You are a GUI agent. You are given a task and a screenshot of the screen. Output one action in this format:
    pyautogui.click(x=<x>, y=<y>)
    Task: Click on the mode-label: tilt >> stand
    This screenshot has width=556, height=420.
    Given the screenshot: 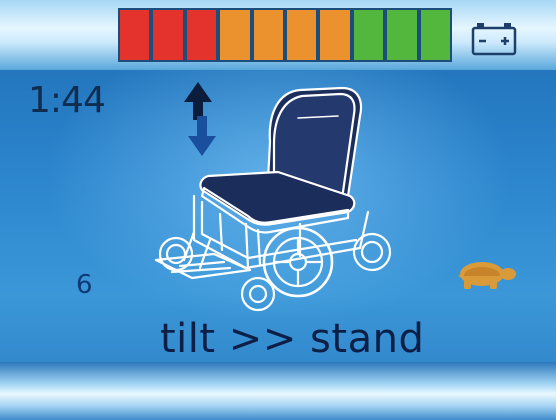 What is the action you would take?
    pyautogui.click(x=292, y=339)
    